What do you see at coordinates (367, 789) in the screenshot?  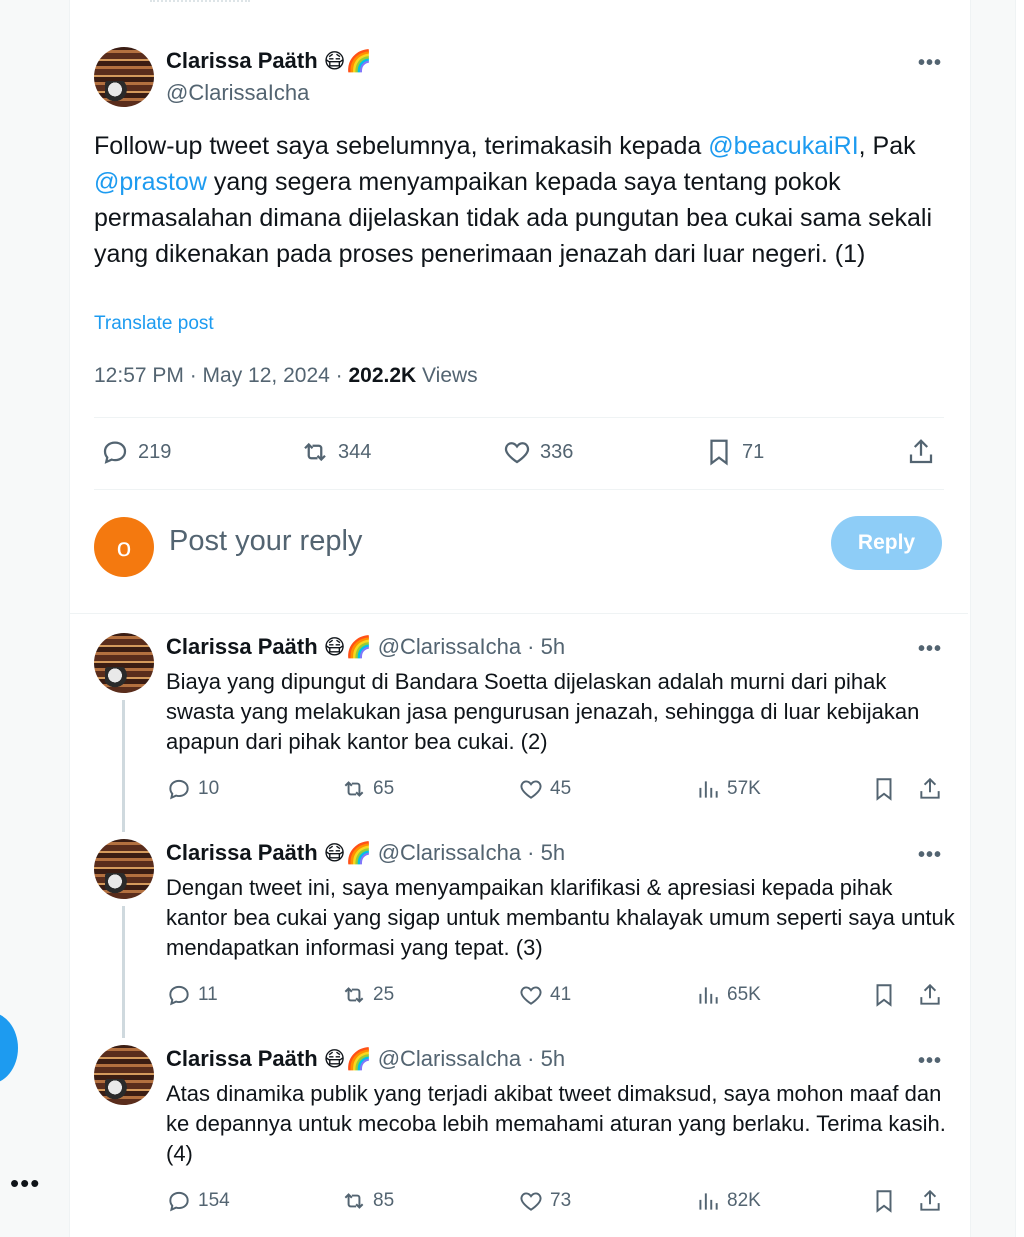 I see `retweet-action-button: 65` at bounding box center [367, 789].